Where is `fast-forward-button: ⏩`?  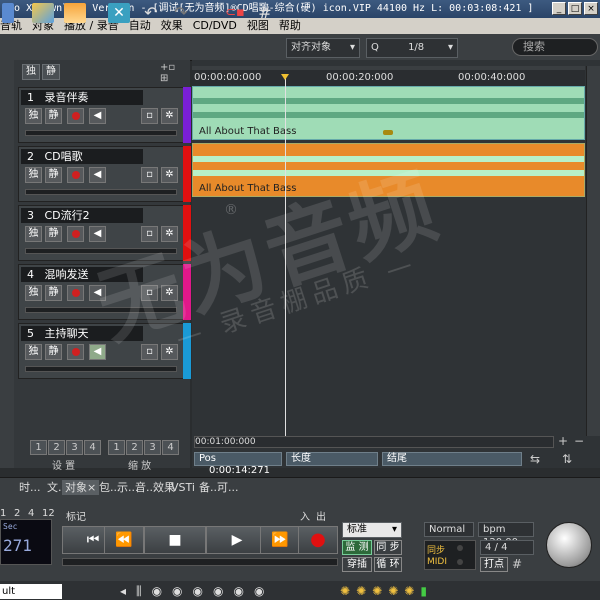
fast-forward-button: ⏩ is located at coordinates (280, 540).